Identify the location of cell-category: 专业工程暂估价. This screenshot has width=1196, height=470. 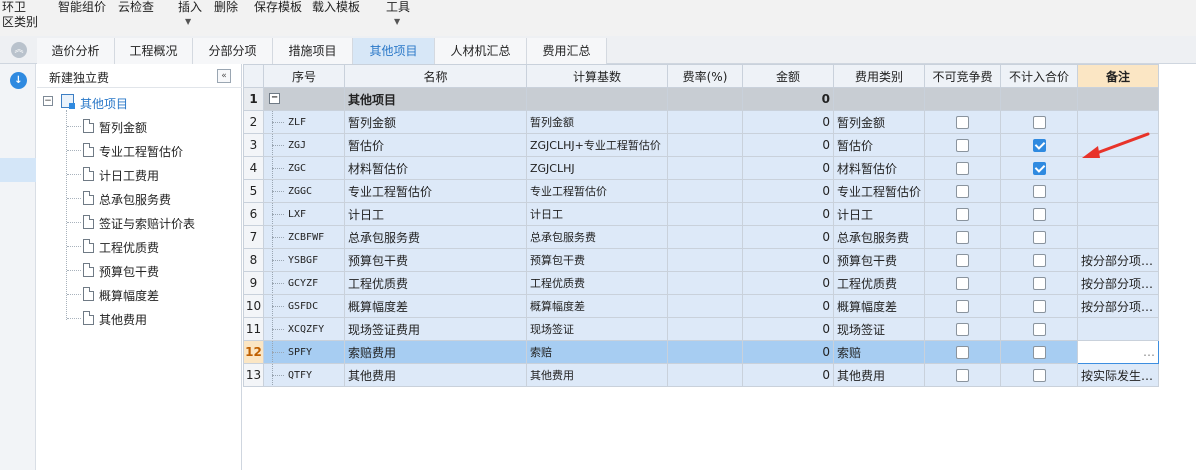
(879, 191).